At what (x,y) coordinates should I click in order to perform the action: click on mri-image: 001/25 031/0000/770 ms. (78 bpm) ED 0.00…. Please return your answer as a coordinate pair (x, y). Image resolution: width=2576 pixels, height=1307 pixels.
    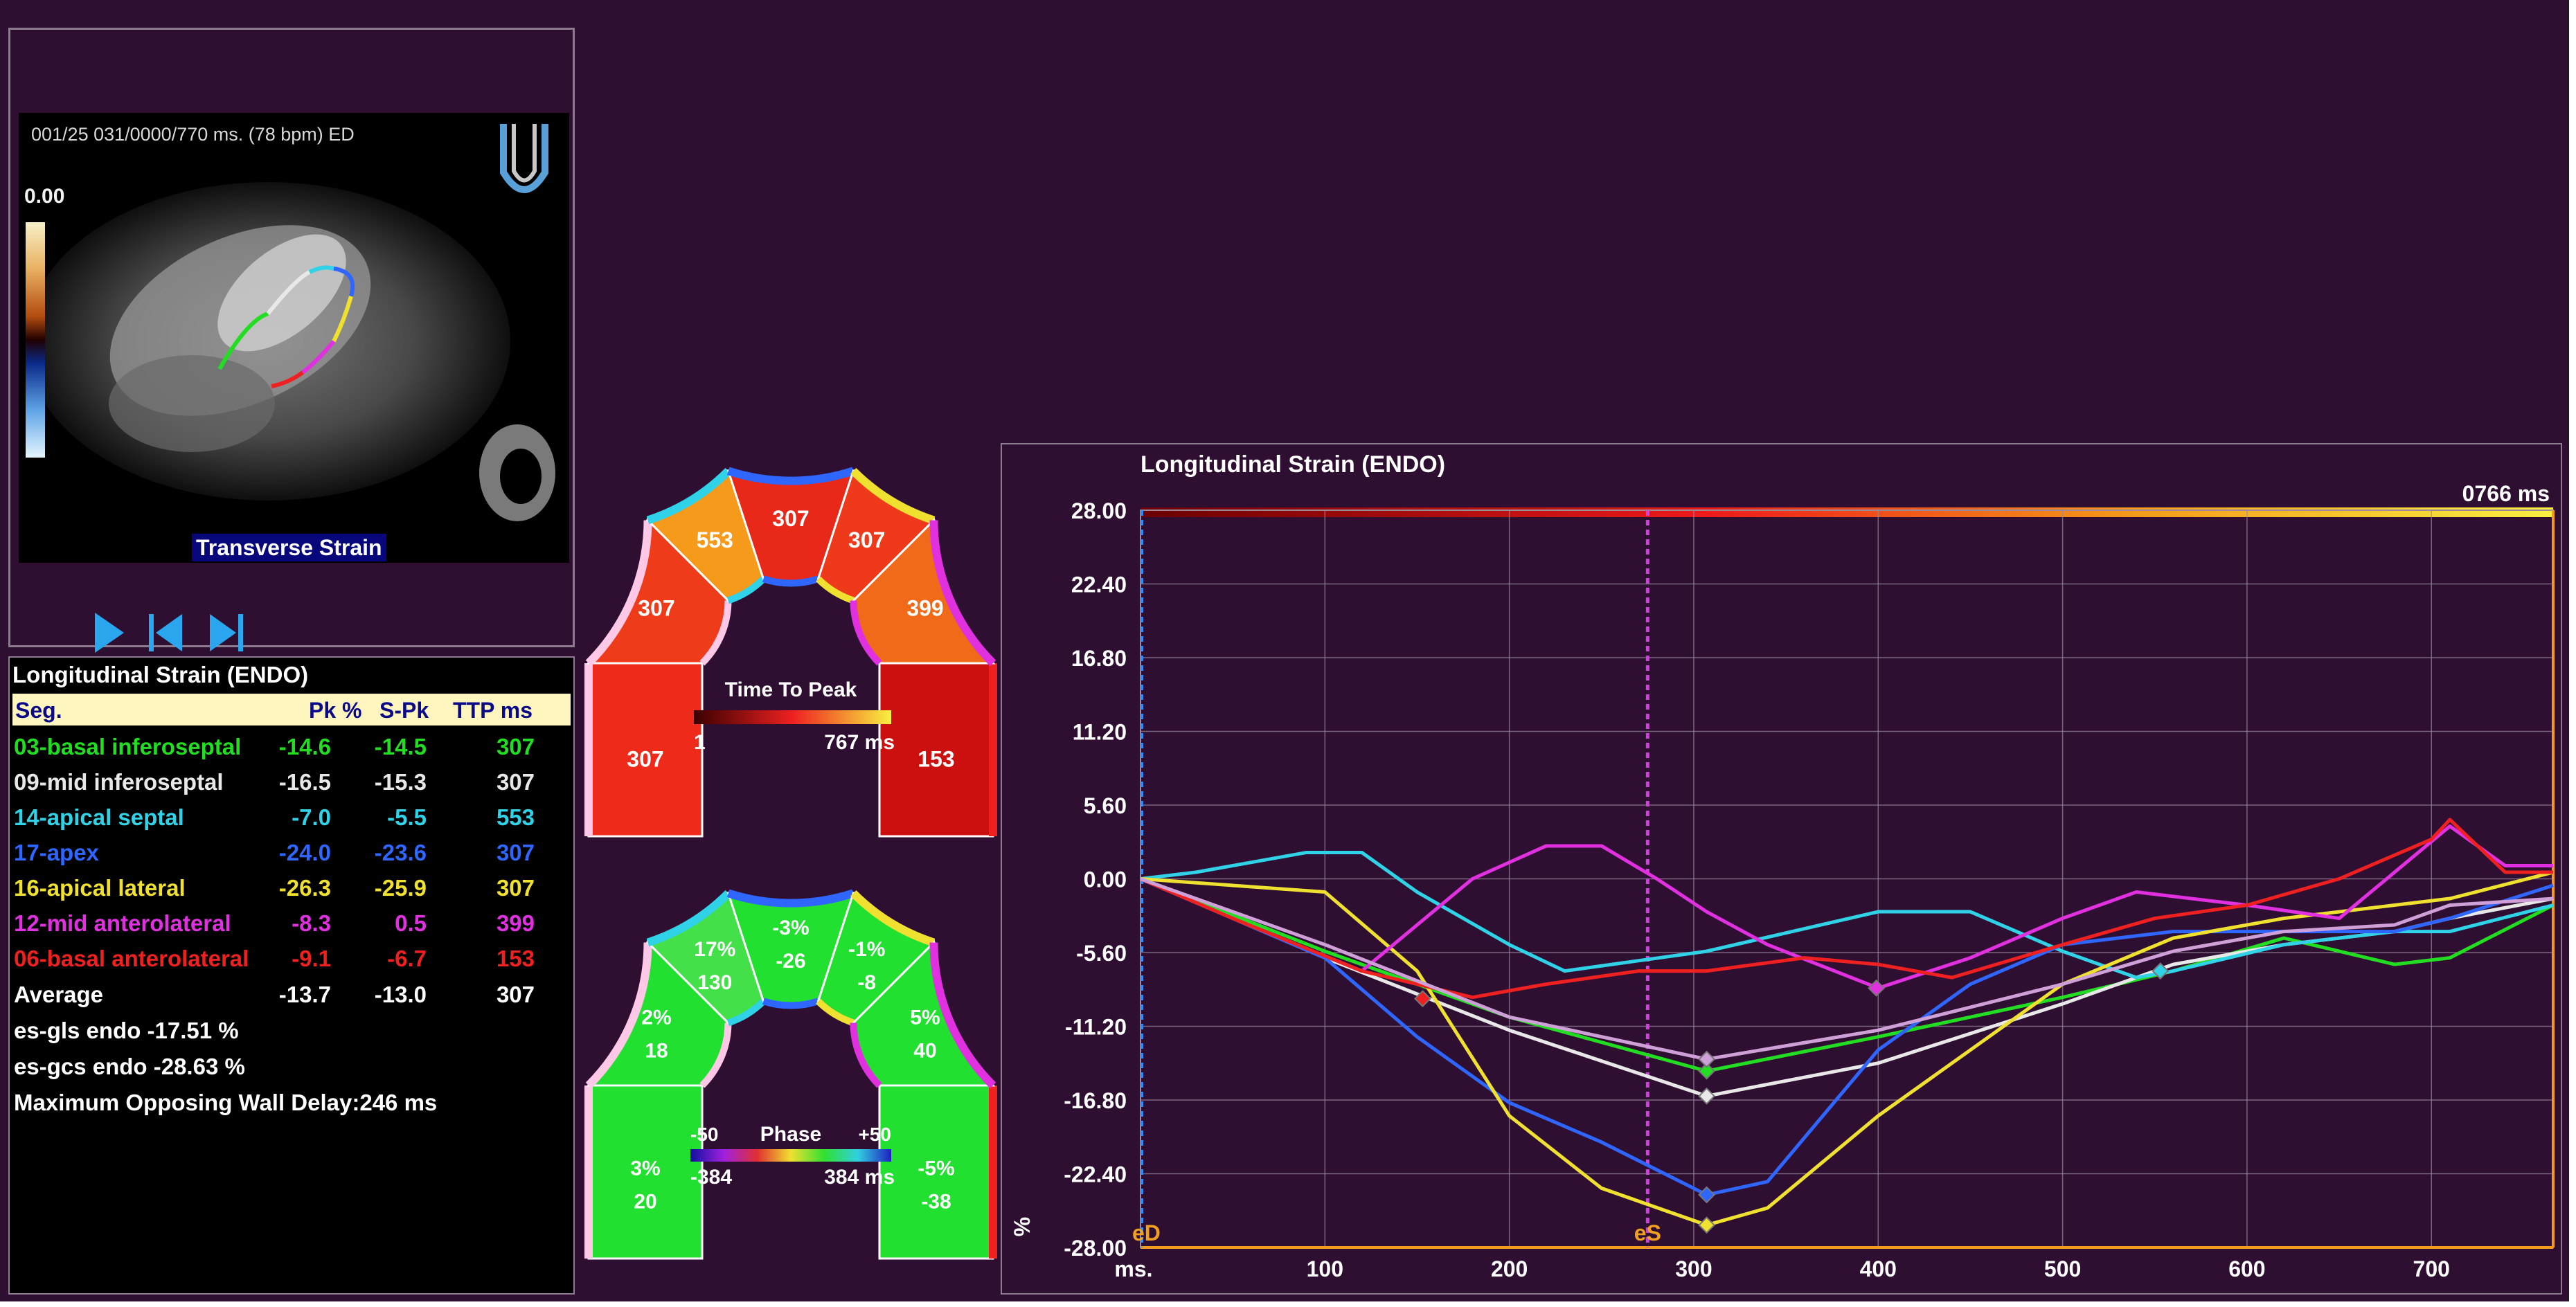
    Looking at the image, I should click on (294, 338).